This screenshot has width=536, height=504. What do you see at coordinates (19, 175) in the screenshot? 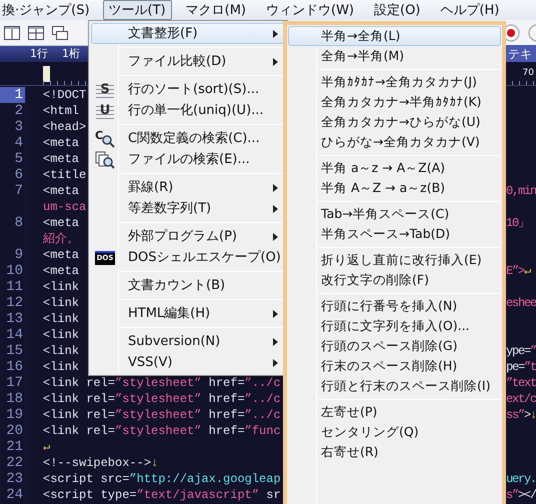
I see `line-number: 6` at bounding box center [19, 175].